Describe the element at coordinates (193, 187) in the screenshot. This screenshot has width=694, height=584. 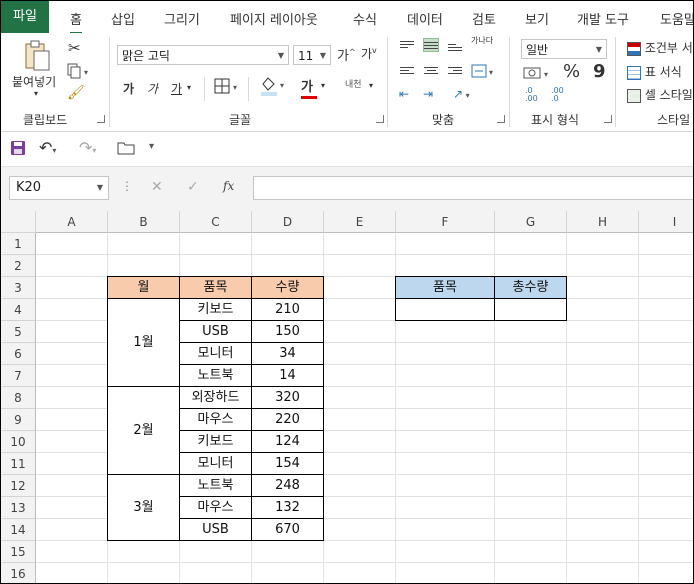
I see `enter-icon: ✓` at that location.